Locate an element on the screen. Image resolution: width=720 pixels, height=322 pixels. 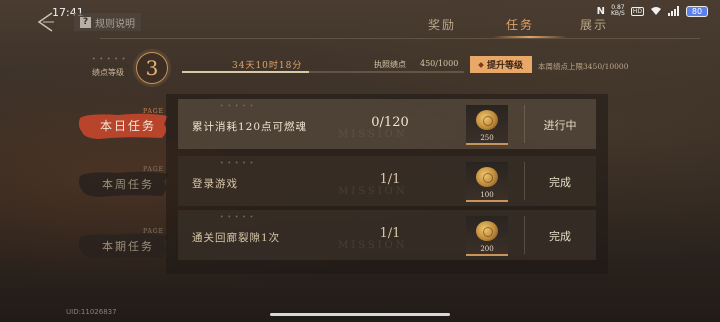
rules-button: ? 规则说明 is located at coordinates (107, 22).